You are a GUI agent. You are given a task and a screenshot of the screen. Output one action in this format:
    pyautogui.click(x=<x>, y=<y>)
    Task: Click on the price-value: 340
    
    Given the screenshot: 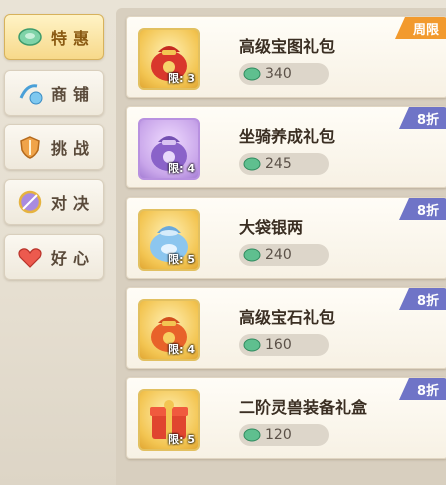 What is the action you would take?
    pyautogui.click(x=278, y=74)
    